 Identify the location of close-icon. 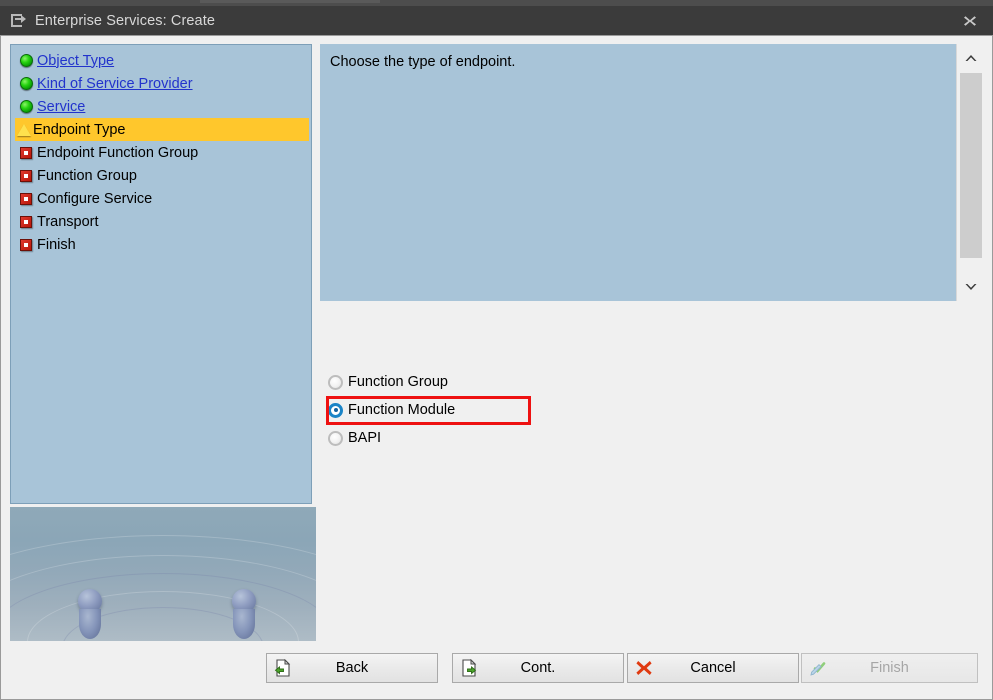
(970, 20).